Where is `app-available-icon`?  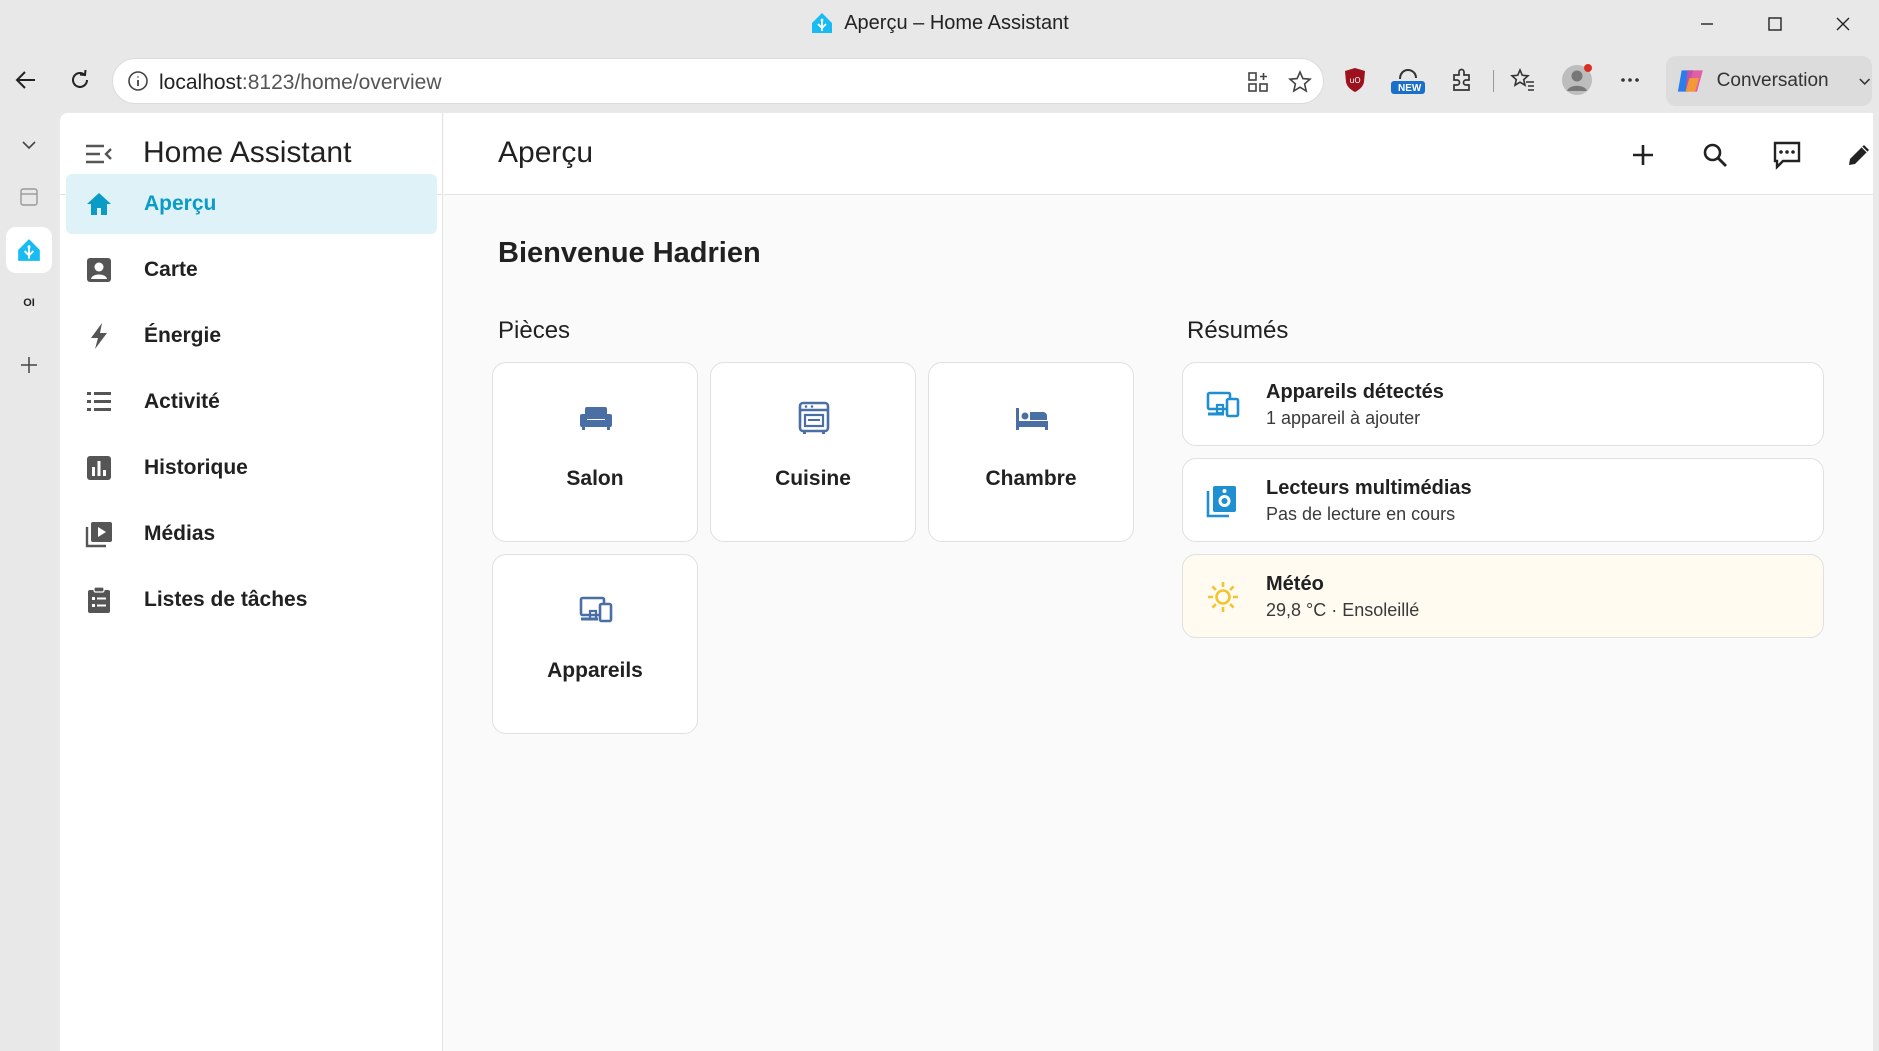 app-available-icon is located at coordinates (1258, 82).